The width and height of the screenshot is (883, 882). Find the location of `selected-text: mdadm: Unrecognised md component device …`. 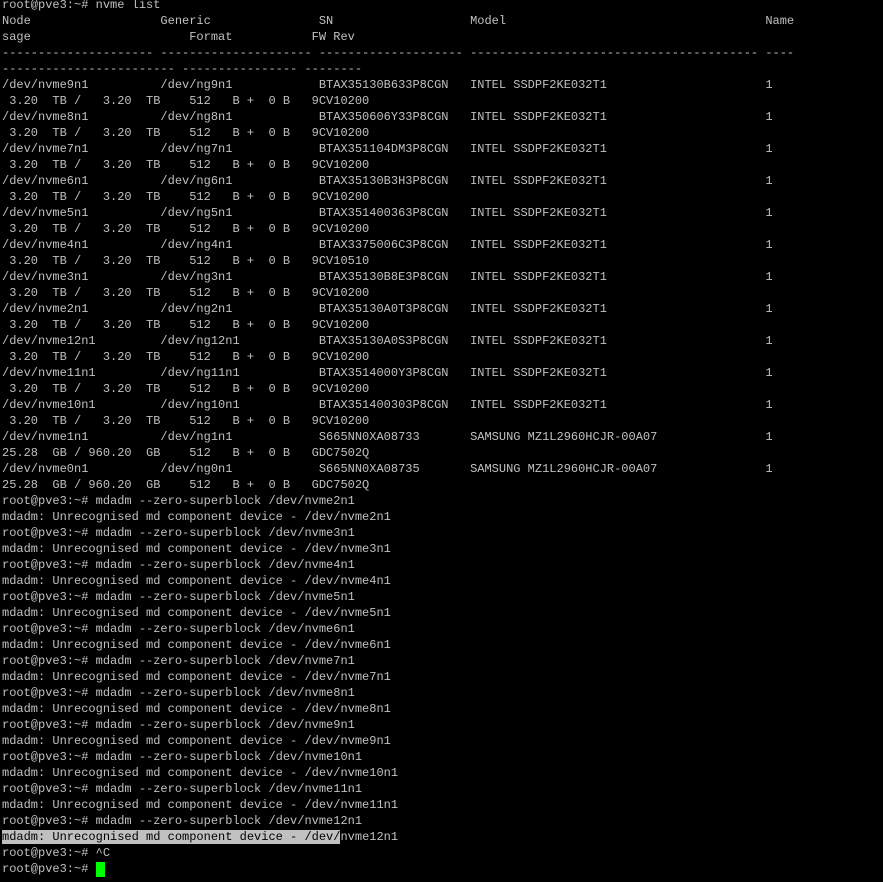

selected-text: mdadm: Unrecognised md component device … is located at coordinates (171, 837).